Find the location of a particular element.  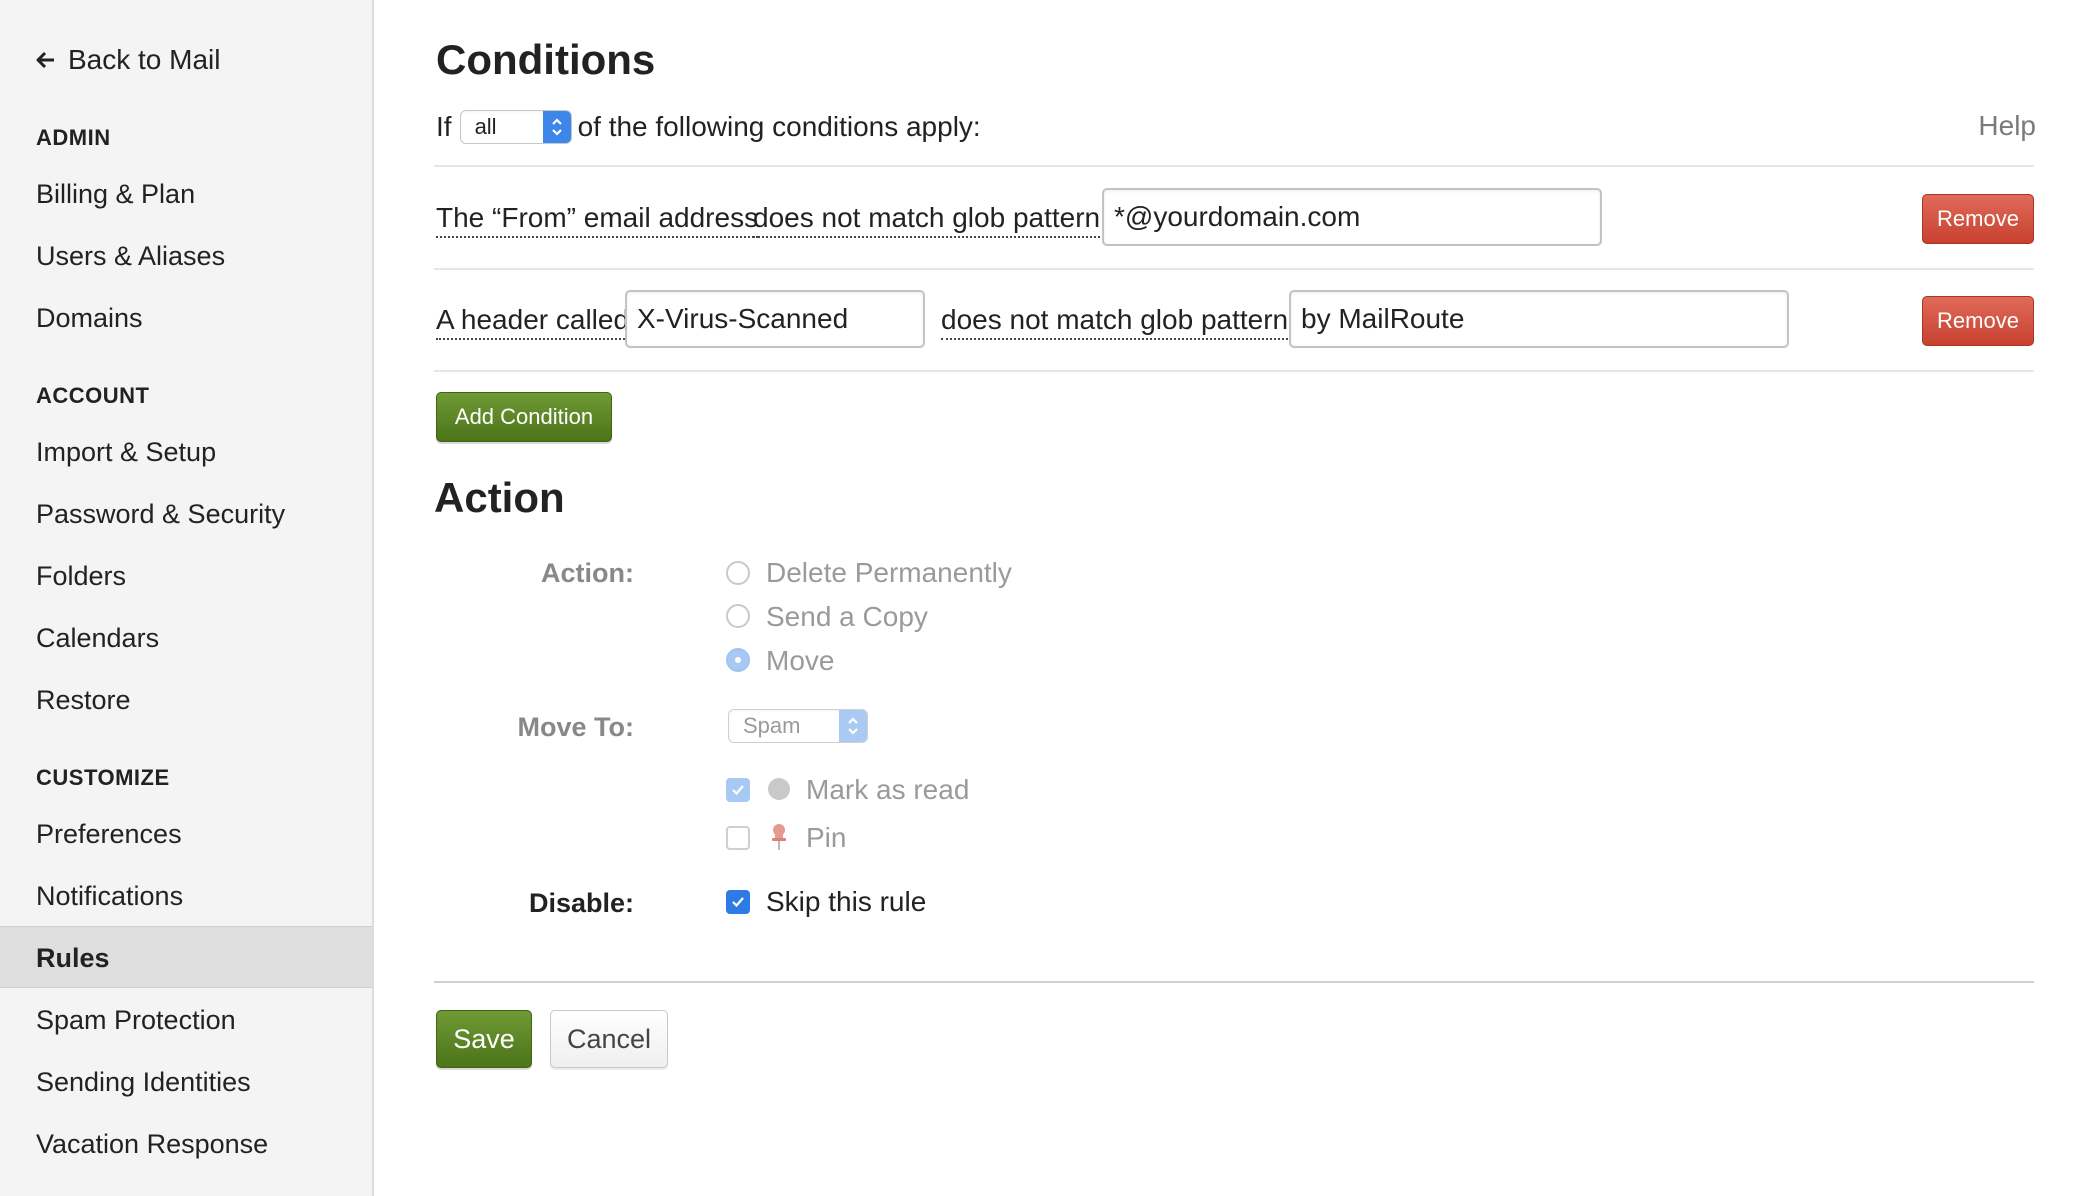

condition-value-input: by MailRoute is located at coordinates (1539, 319).